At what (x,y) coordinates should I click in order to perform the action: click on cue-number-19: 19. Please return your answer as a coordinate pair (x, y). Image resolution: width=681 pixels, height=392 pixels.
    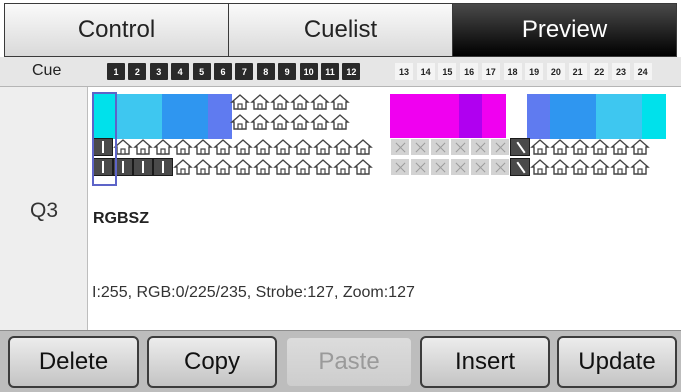
    Looking at the image, I should click on (534, 71).